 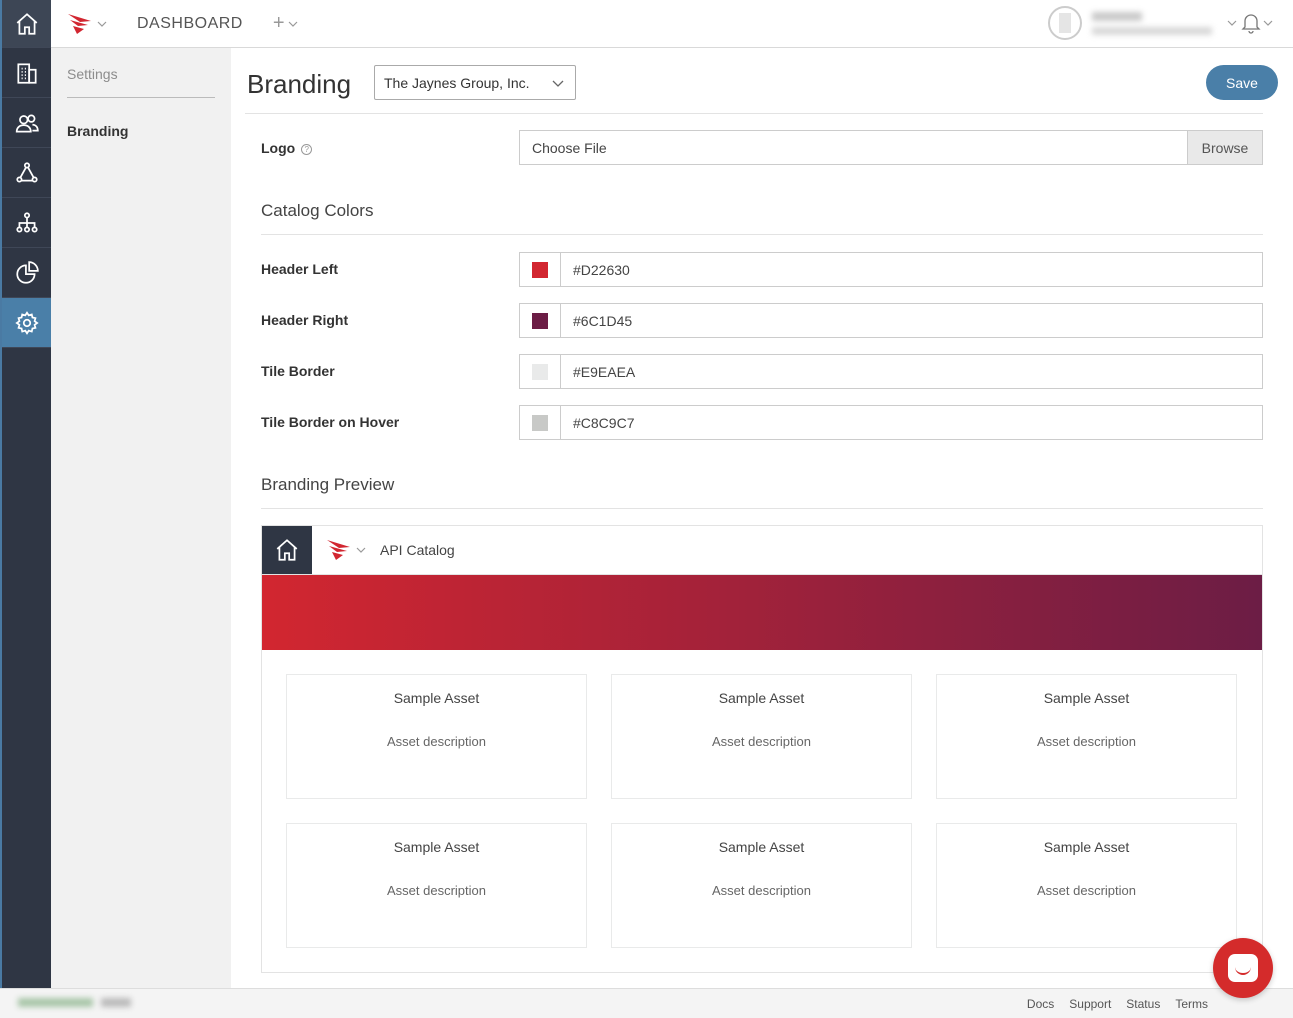 What do you see at coordinates (891, 371) in the screenshot?
I see `tile-border-color-input: #E9EAEA` at bounding box center [891, 371].